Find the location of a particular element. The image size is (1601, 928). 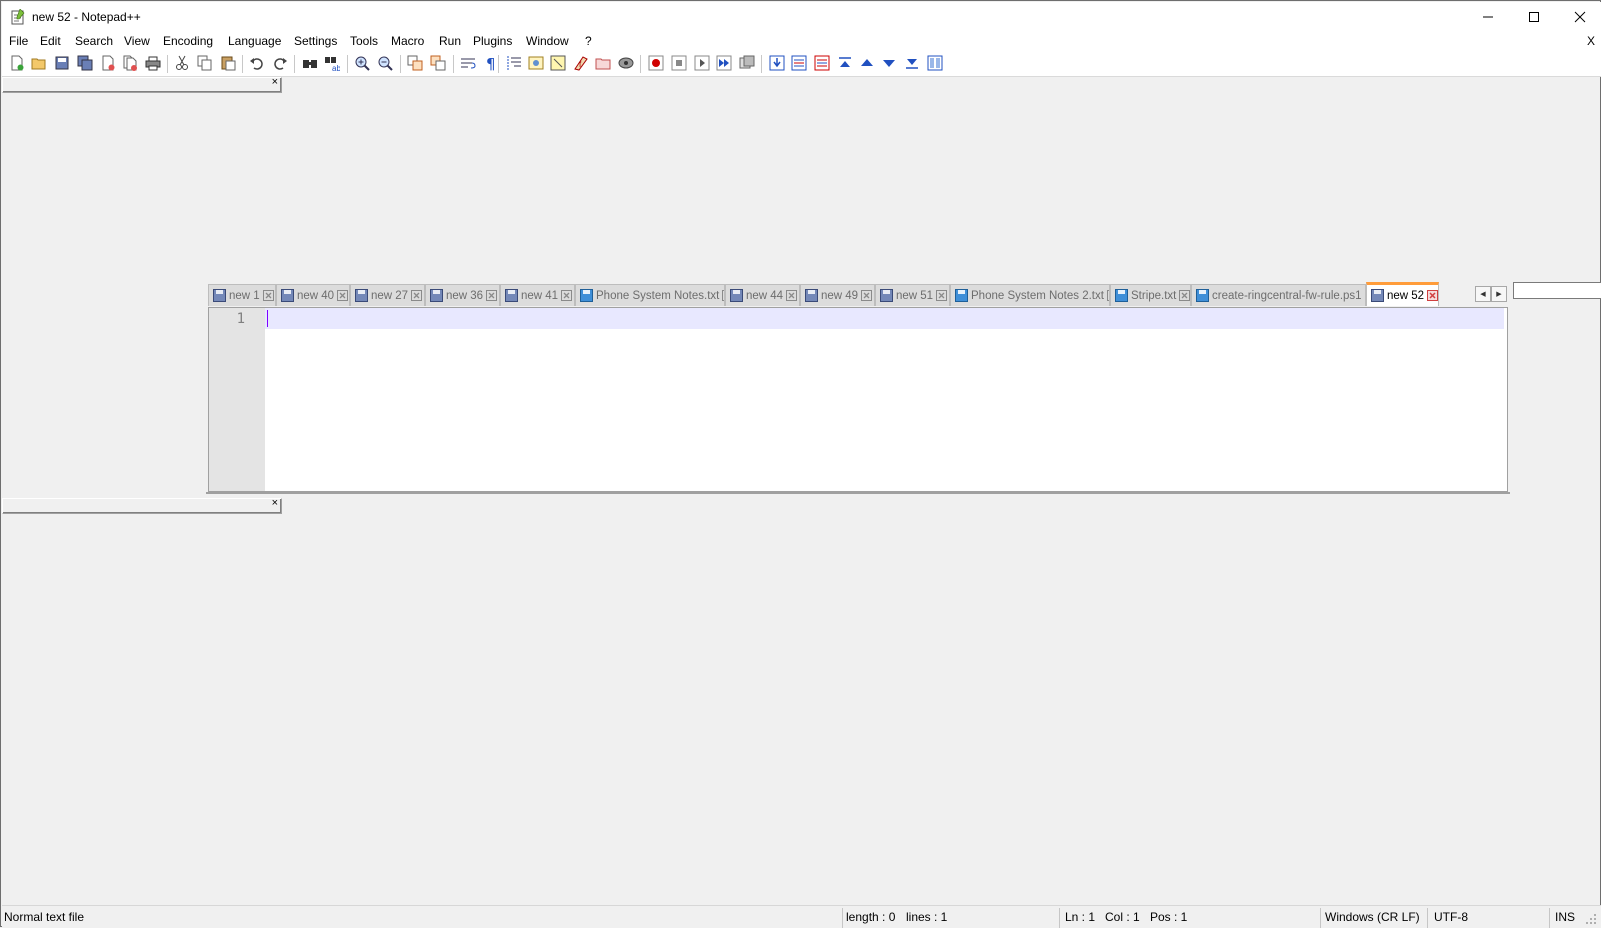

tab-label: new 40 is located at coordinates (316, 295).